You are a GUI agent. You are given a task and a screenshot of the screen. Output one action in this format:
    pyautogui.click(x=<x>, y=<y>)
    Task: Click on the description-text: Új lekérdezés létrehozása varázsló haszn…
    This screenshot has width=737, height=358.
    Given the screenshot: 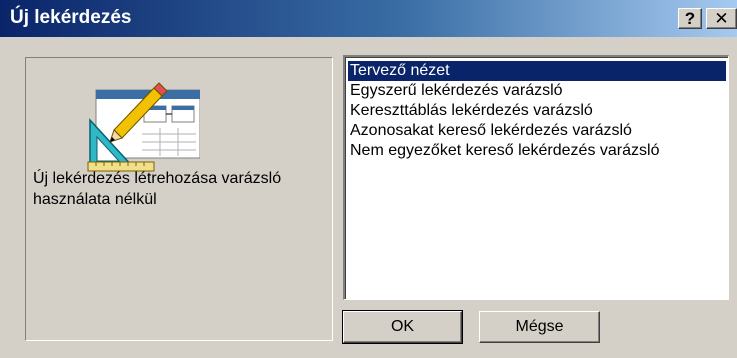 What is the action you would take?
    pyautogui.click(x=157, y=189)
    